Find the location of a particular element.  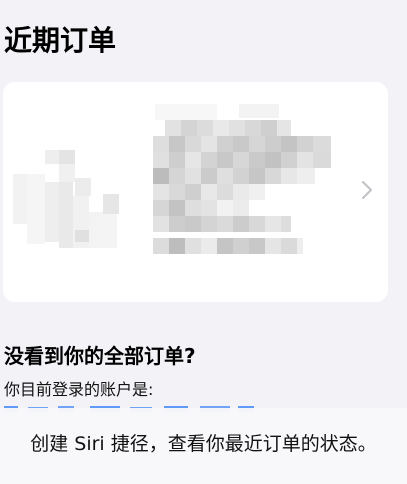

order-thumbnail-redacted is located at coordinates (63, 192).